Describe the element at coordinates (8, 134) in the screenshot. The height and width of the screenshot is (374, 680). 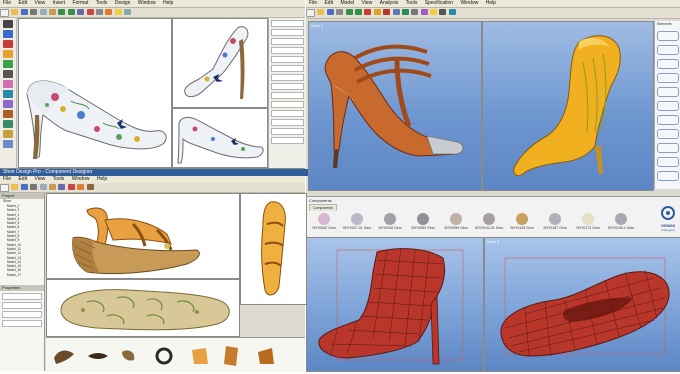
I see `offset-tool-icon` at that location.